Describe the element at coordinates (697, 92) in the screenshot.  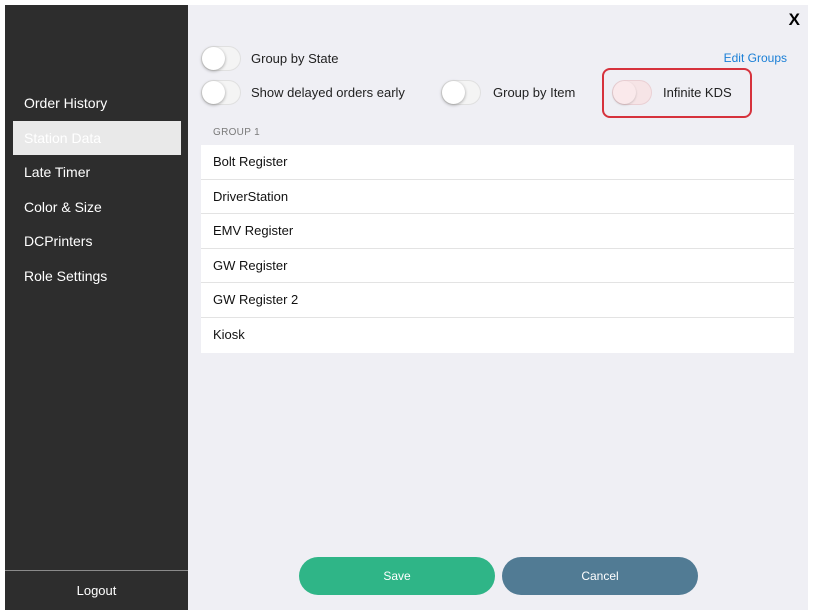
I see `infinite-kds-label: Infinite KDS` at that location.